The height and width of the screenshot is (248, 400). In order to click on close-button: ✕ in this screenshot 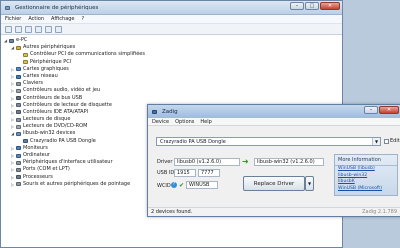, I will do `click(330, 6)`.